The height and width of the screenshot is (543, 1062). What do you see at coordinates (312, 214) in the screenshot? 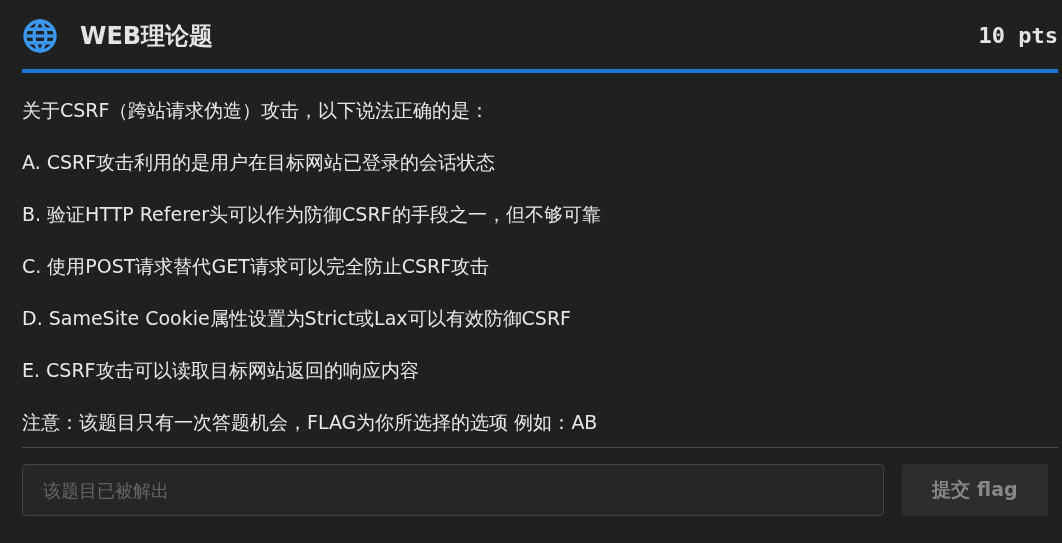
I see `option-text: B. 验证HTTP Referer头可以作为防御CSRF的手段之一，但不够可靠` at bounding box center [312, 214].